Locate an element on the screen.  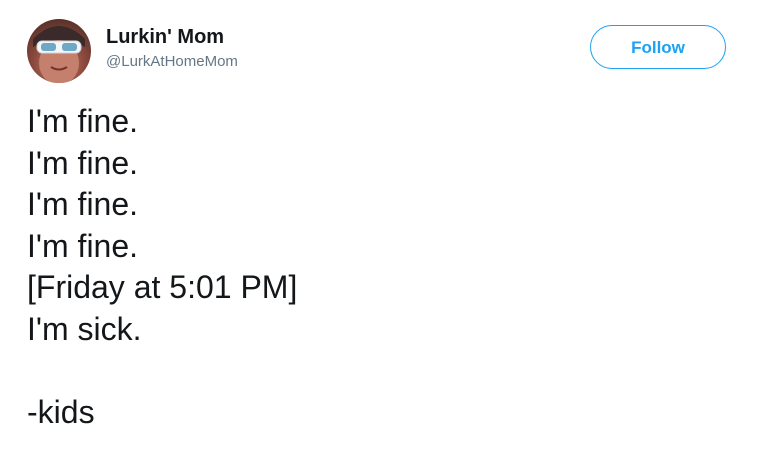
tweet-line: -kids is located at coordinates (61, 411).